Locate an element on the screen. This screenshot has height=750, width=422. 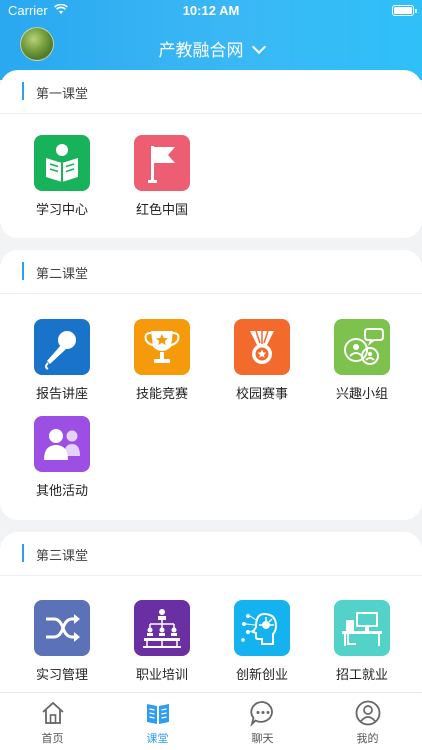
menu-item-internship: 实习管理 is located at coordinates (62, 641).